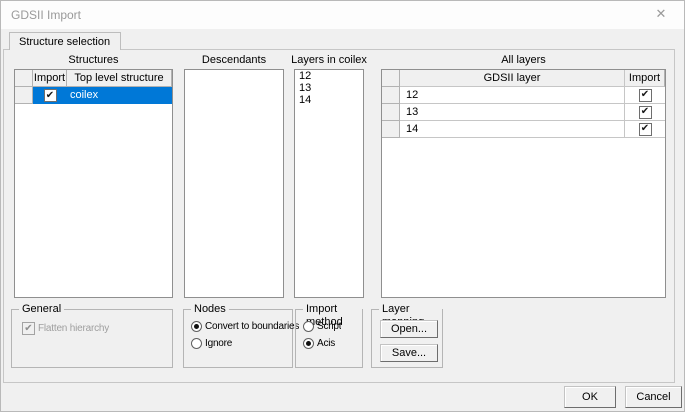  What do you see at coordinates (241, 335) in the screenshot?
I see `nodes-groupbox: Nodes Convert to boundaries Ignore` at bounding box center [241, 335].